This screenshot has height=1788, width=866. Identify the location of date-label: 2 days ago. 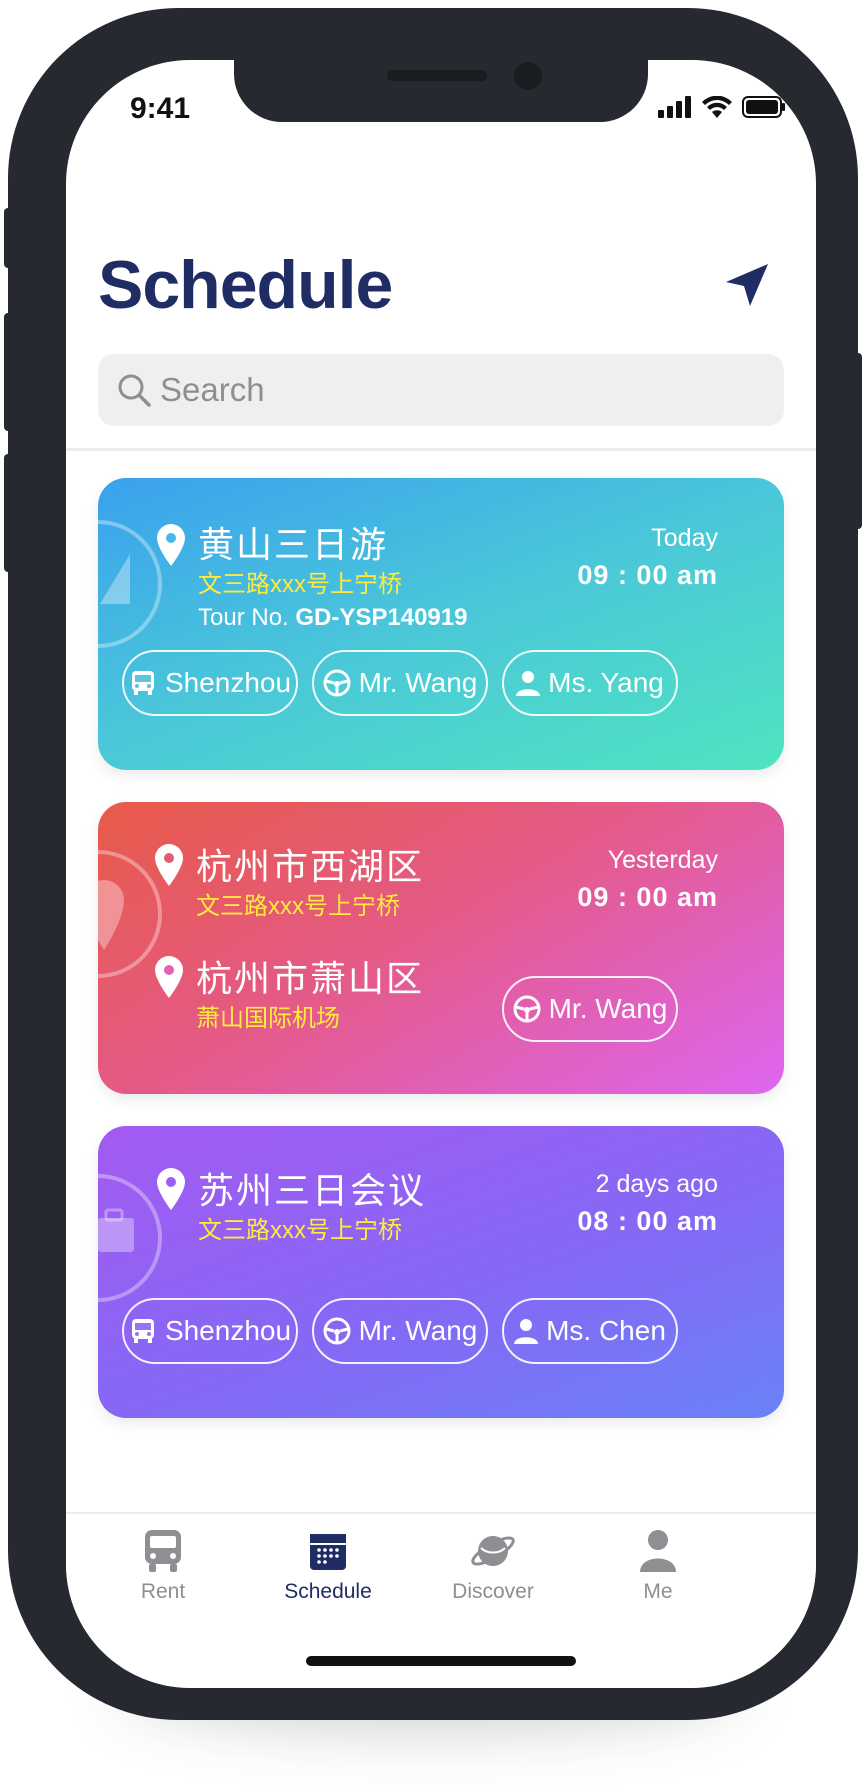
(656, 1184).